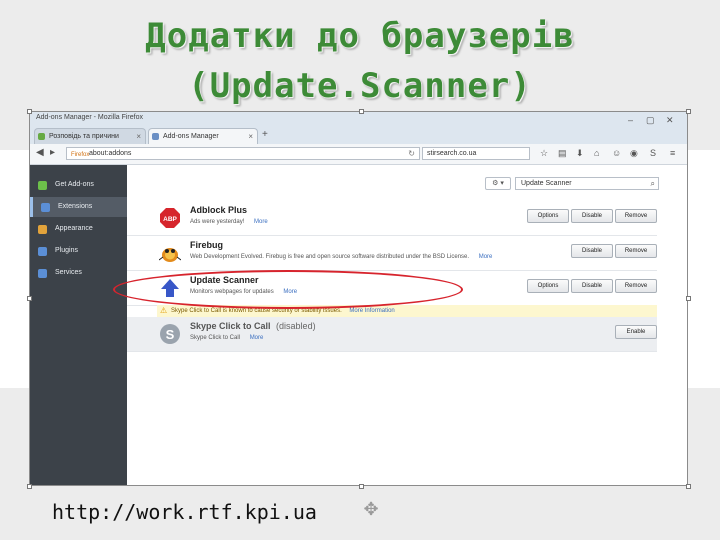 The width and height of the screenshot is (720, 540). Describe the element at coordinates (265, 134) in the screenshot. I see `new-tab-icon: +` at that location.